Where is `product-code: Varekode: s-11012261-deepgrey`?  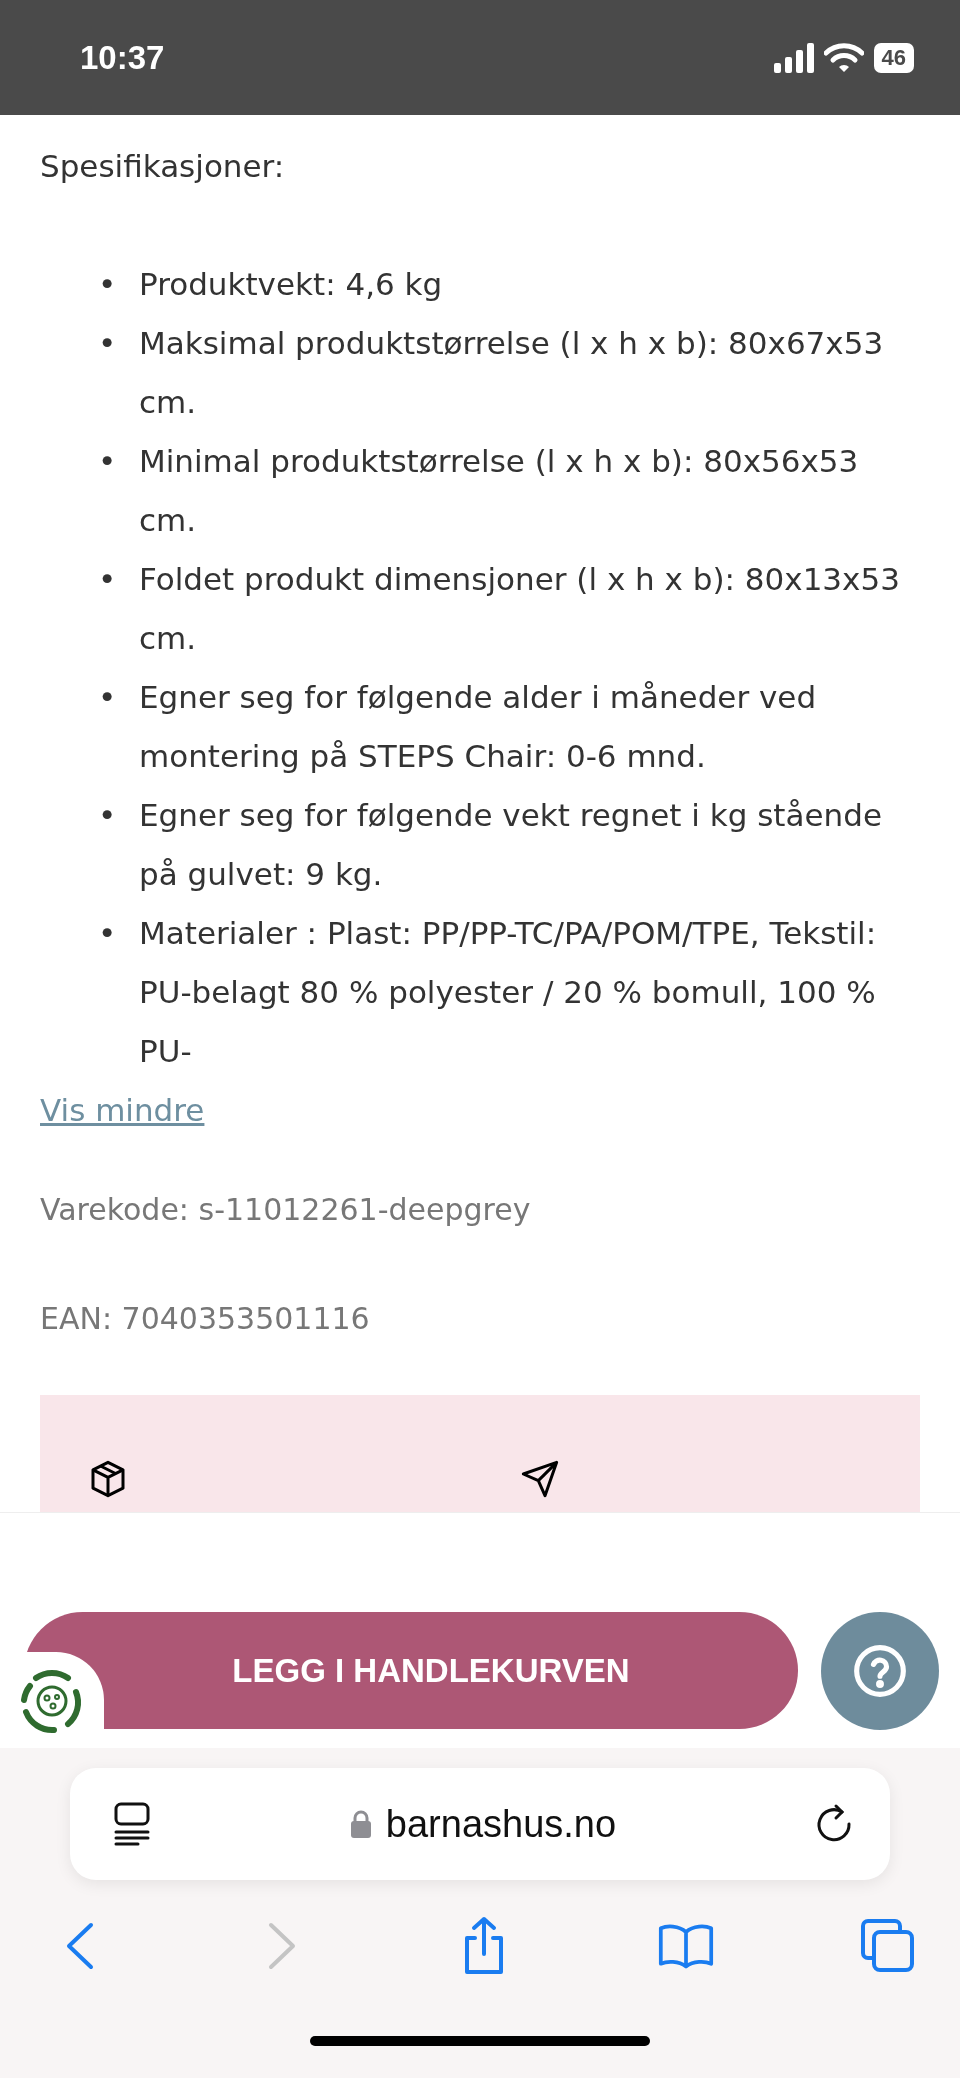
product-code: Varekode: s-11012261-deepgrey is located at coordinates (286, 1210).